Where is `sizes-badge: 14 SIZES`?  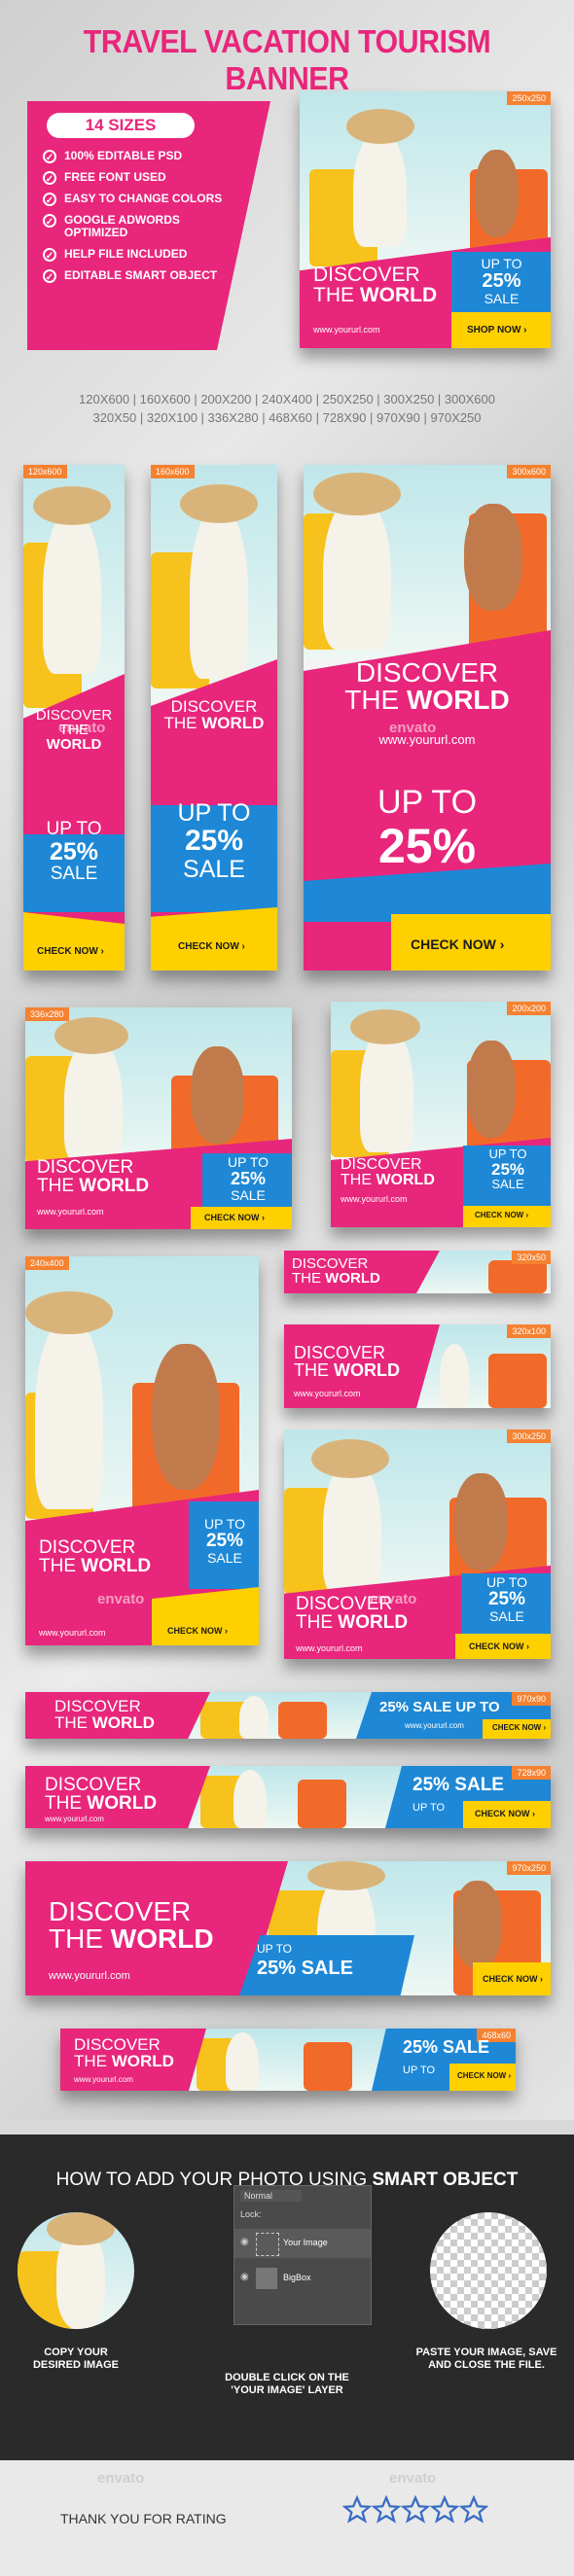 sizes-badge: 14 SIZES is located at coordinates (121, 126).